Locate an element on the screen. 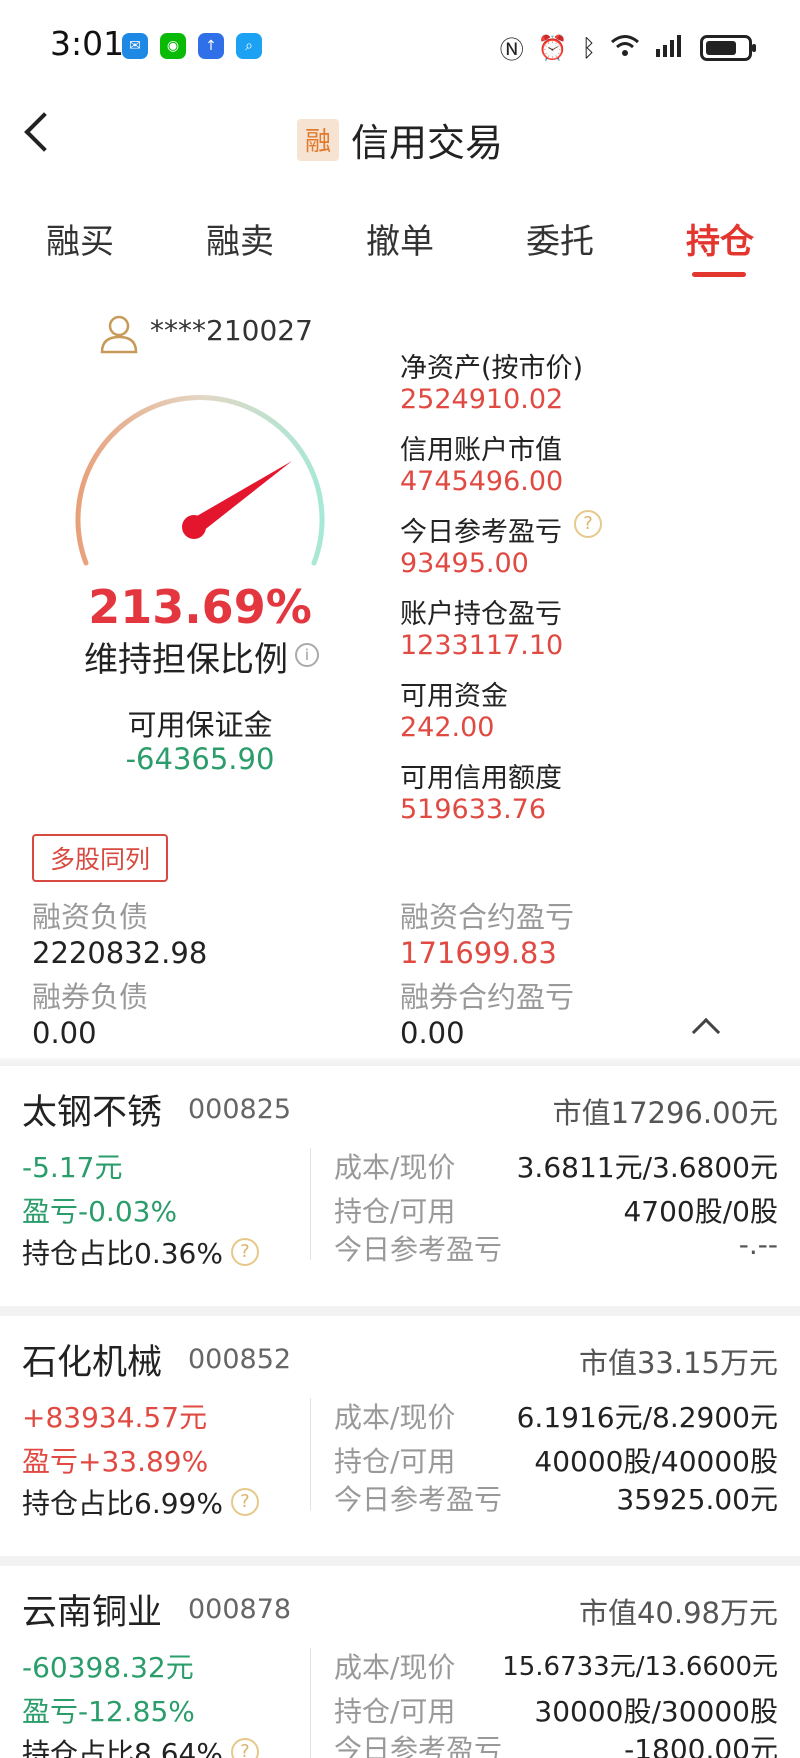 This screenshot has height=1758, width=800. stock-name: 太钢不锈 is located at coordinates (92, 1113).